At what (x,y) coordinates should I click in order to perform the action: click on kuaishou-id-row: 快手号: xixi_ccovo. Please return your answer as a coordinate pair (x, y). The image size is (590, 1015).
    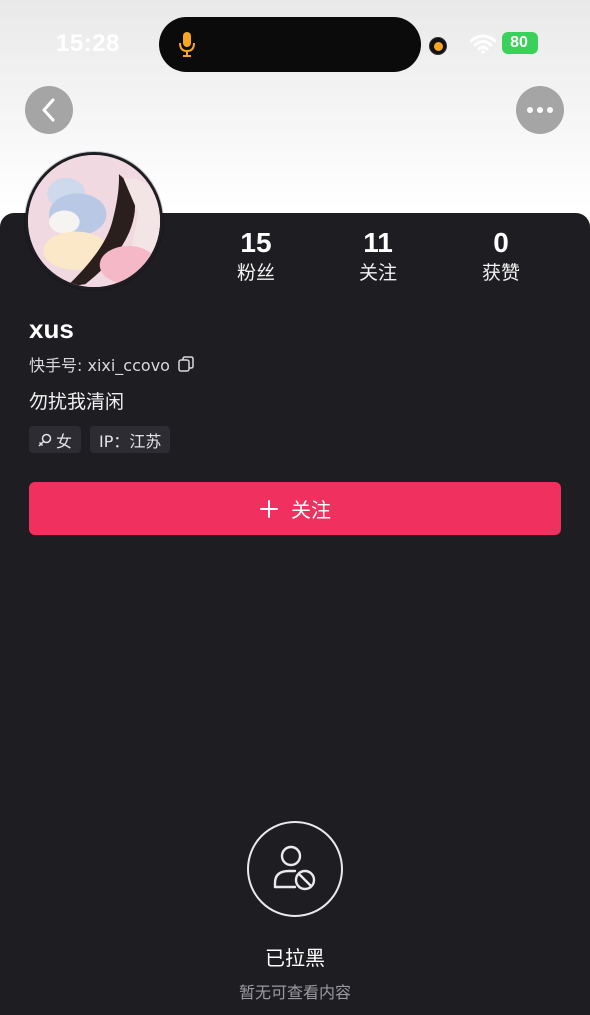
    Looking at the image, I should click on (111, 364).